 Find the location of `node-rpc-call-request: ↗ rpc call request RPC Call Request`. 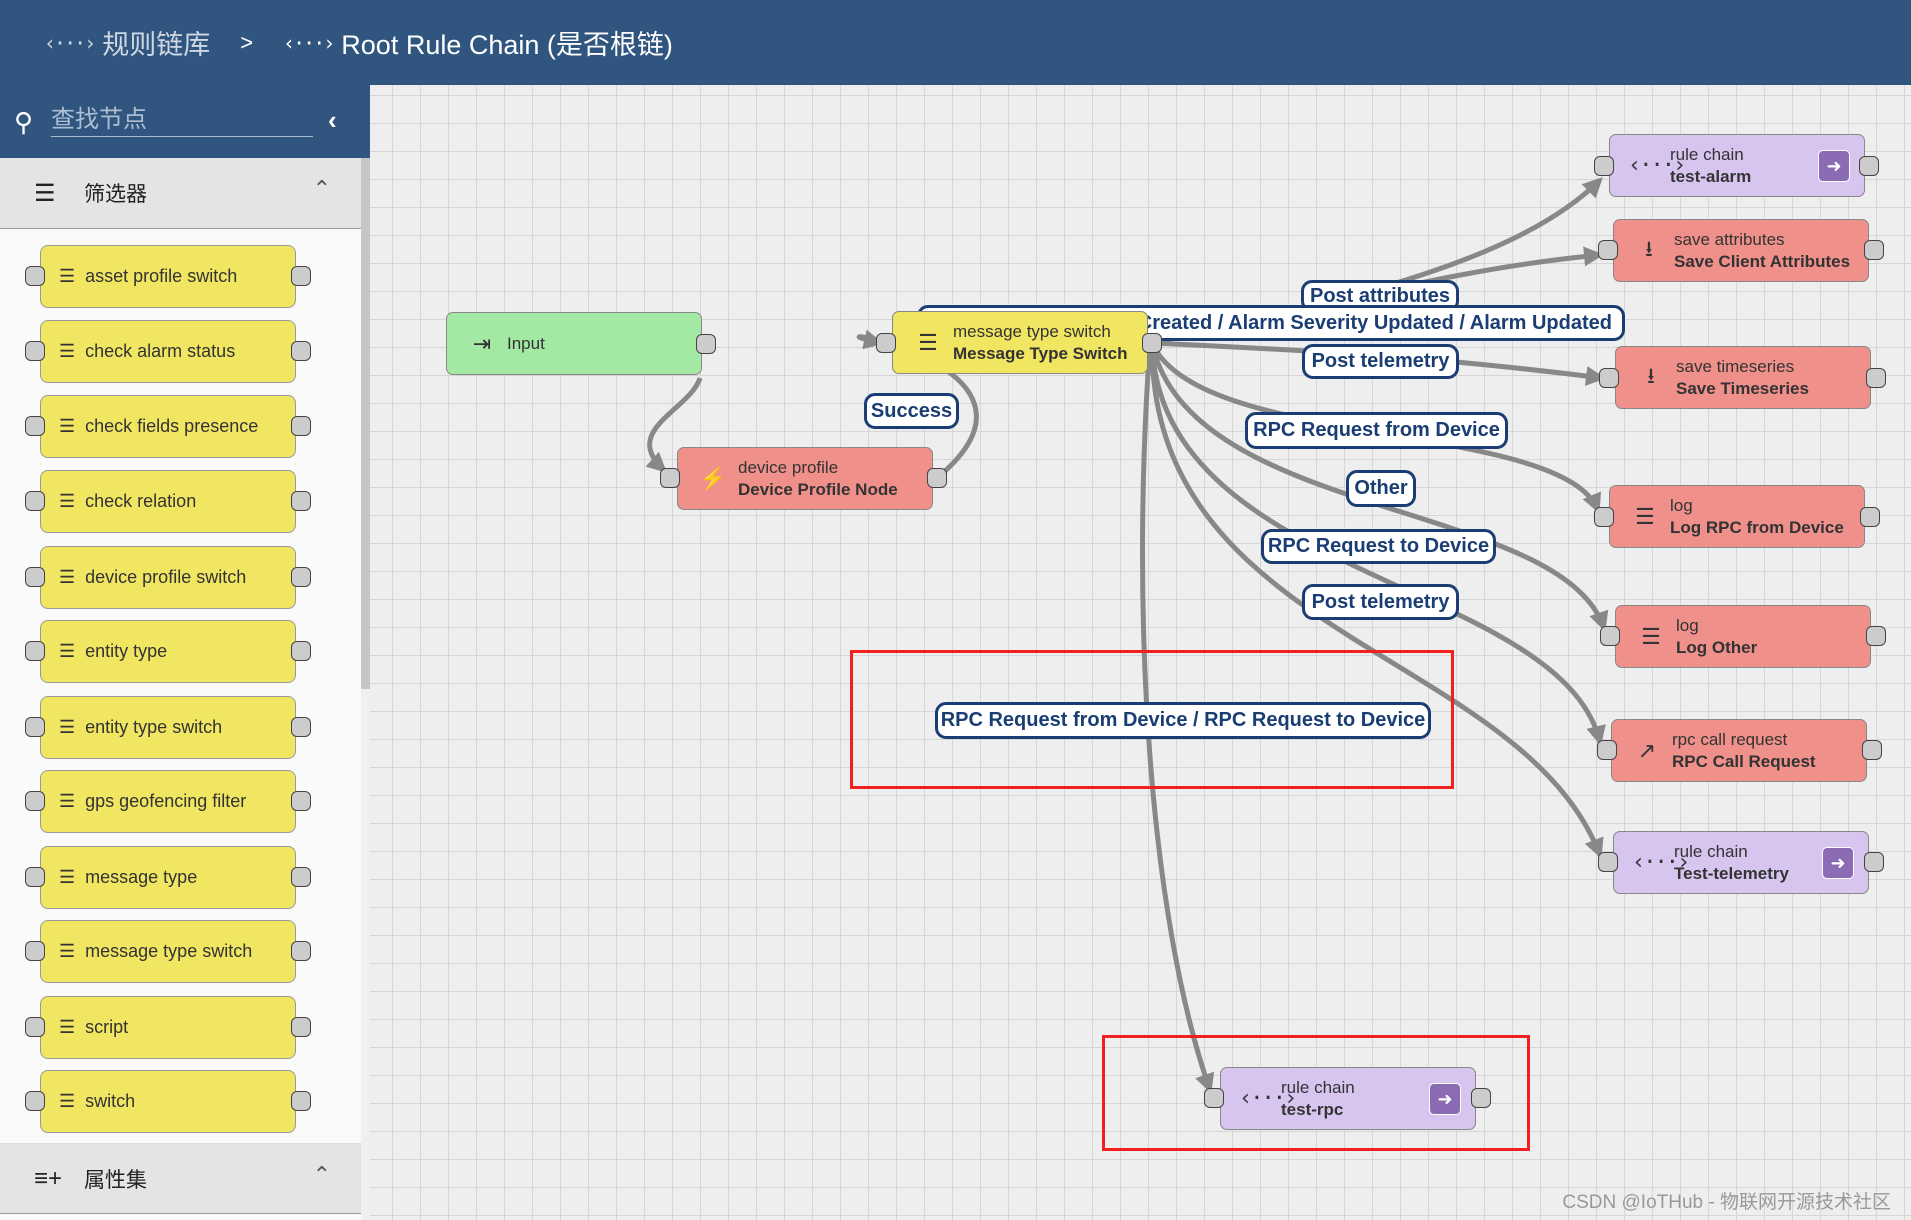

node-rpc-call-request: ↗ rpc call request RPC Call Request is located at coordinates (1739, 750).